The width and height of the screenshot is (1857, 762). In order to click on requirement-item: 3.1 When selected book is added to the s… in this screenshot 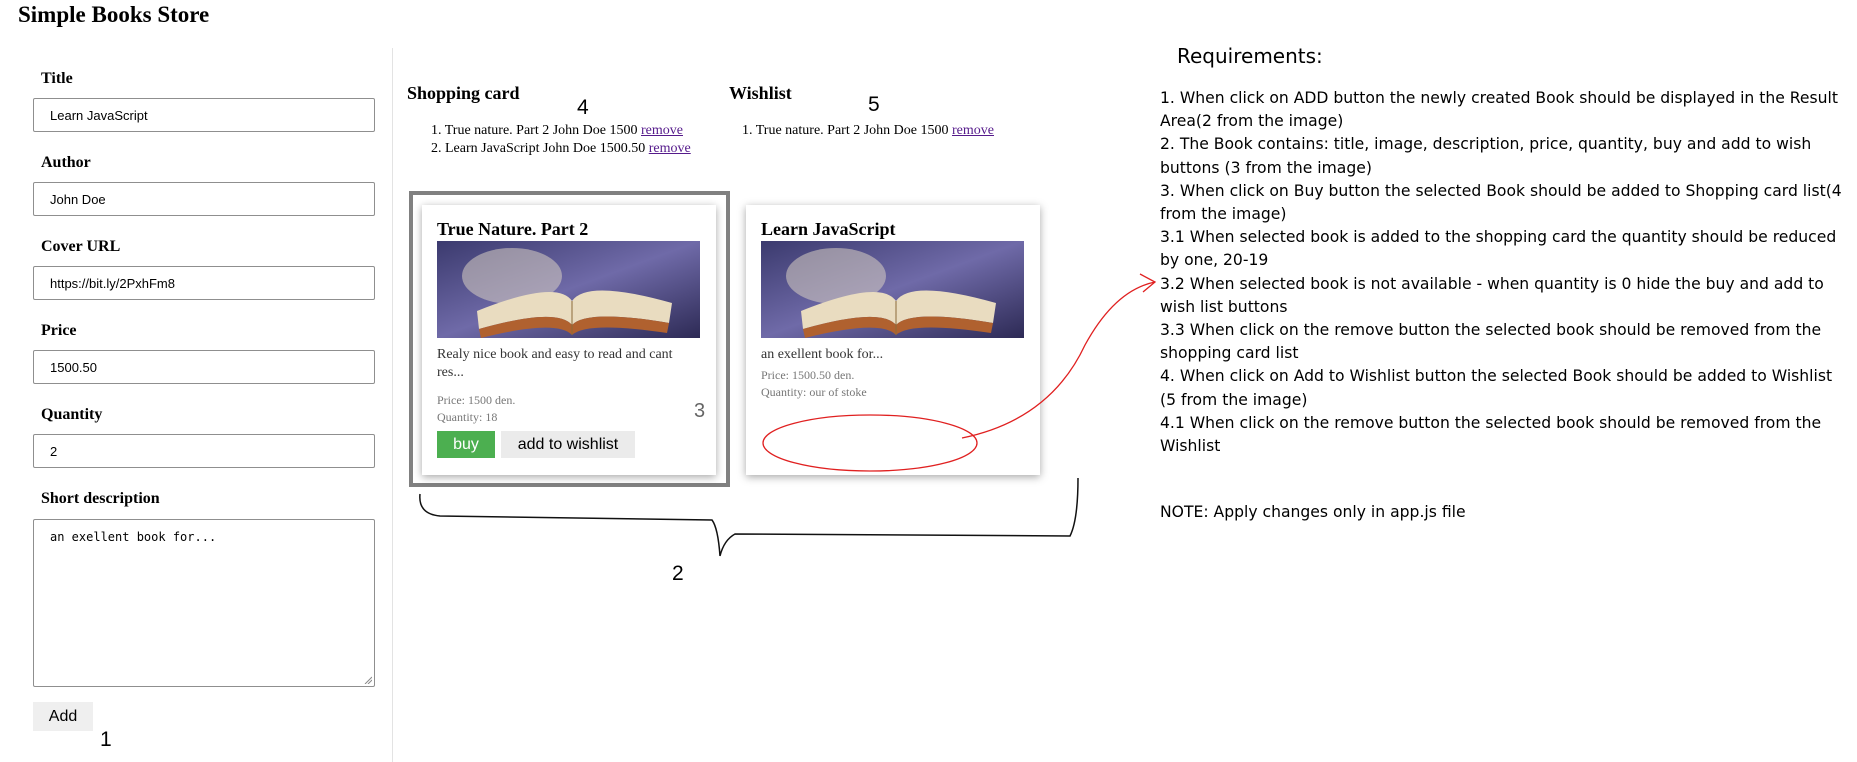, I will do `click(1498, 249)`.